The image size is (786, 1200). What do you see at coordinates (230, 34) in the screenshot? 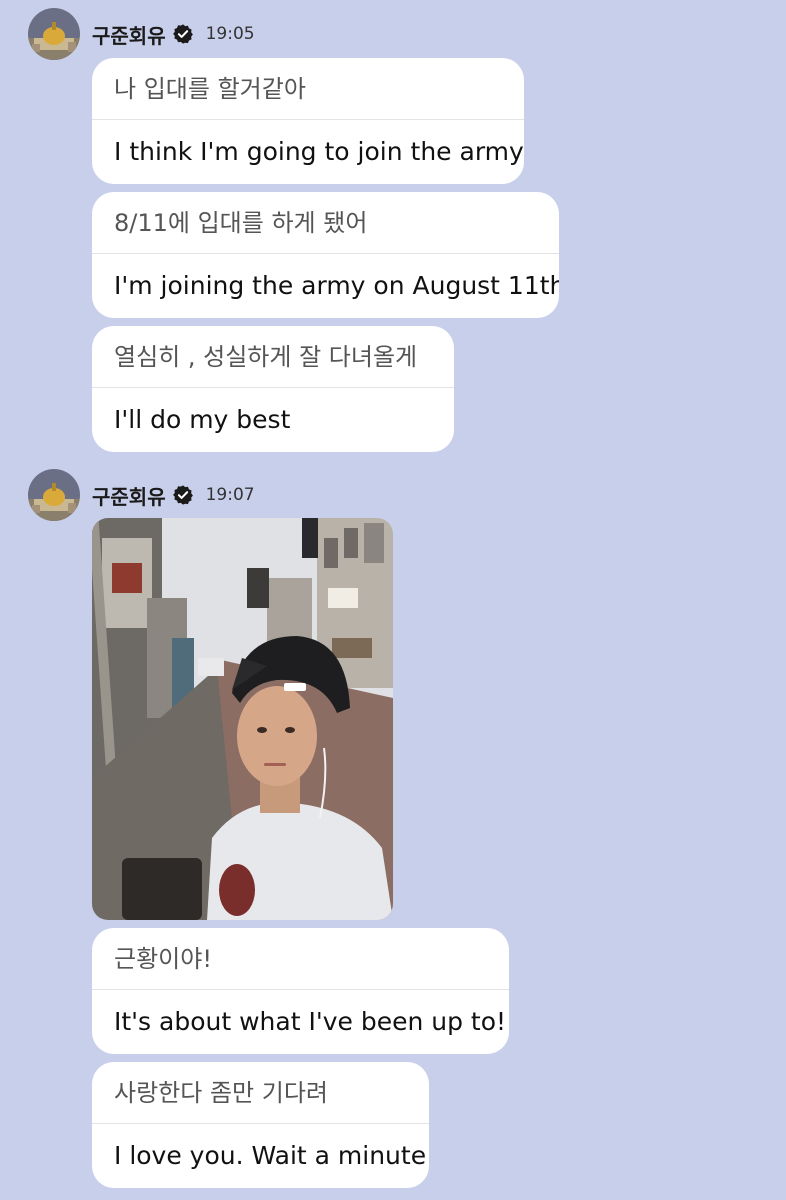
I see `message-time: 19:05` at bounding box center [230, 34].